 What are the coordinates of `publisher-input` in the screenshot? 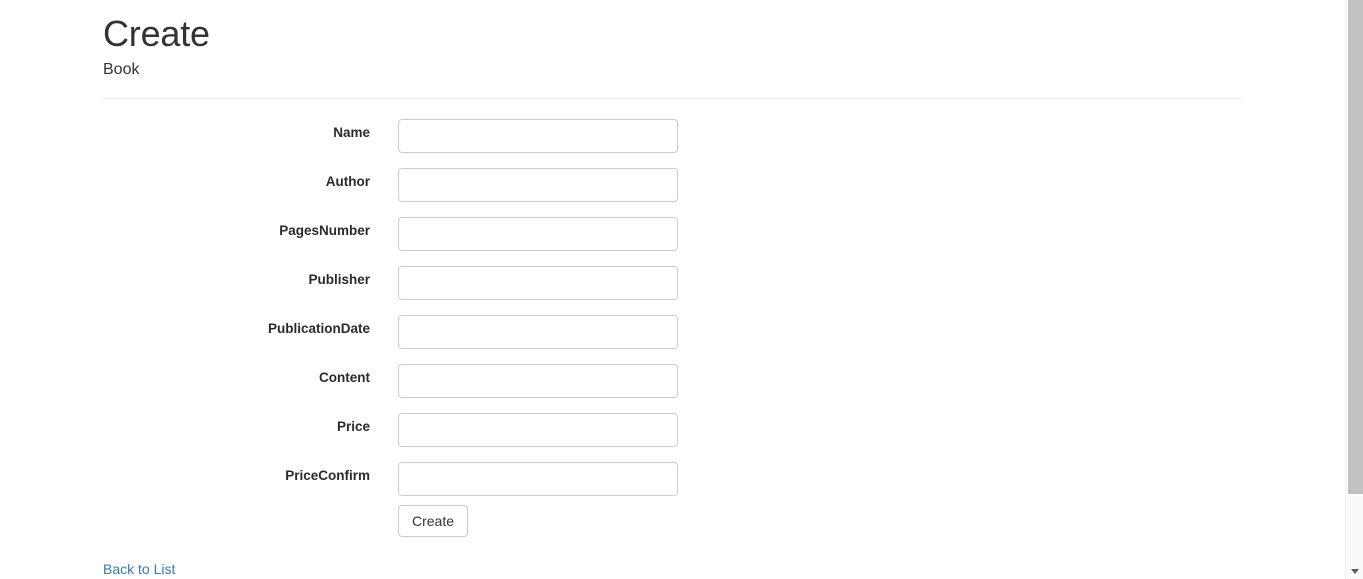 It's located at (538, 283).